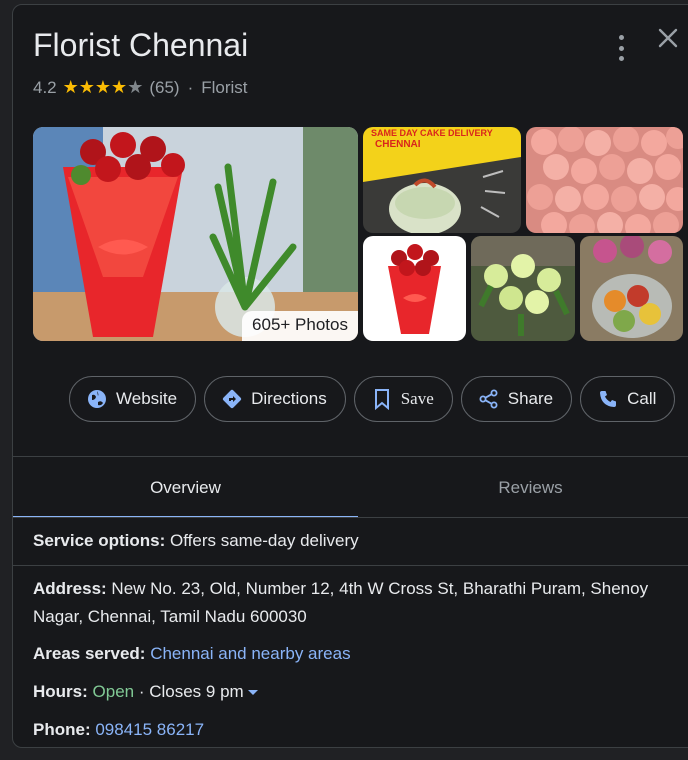 This screenshot has height=760, width=688. Describe the element at coordinates (45, 87) in the screenshot. I see `rating-value: 4.2` at that location.